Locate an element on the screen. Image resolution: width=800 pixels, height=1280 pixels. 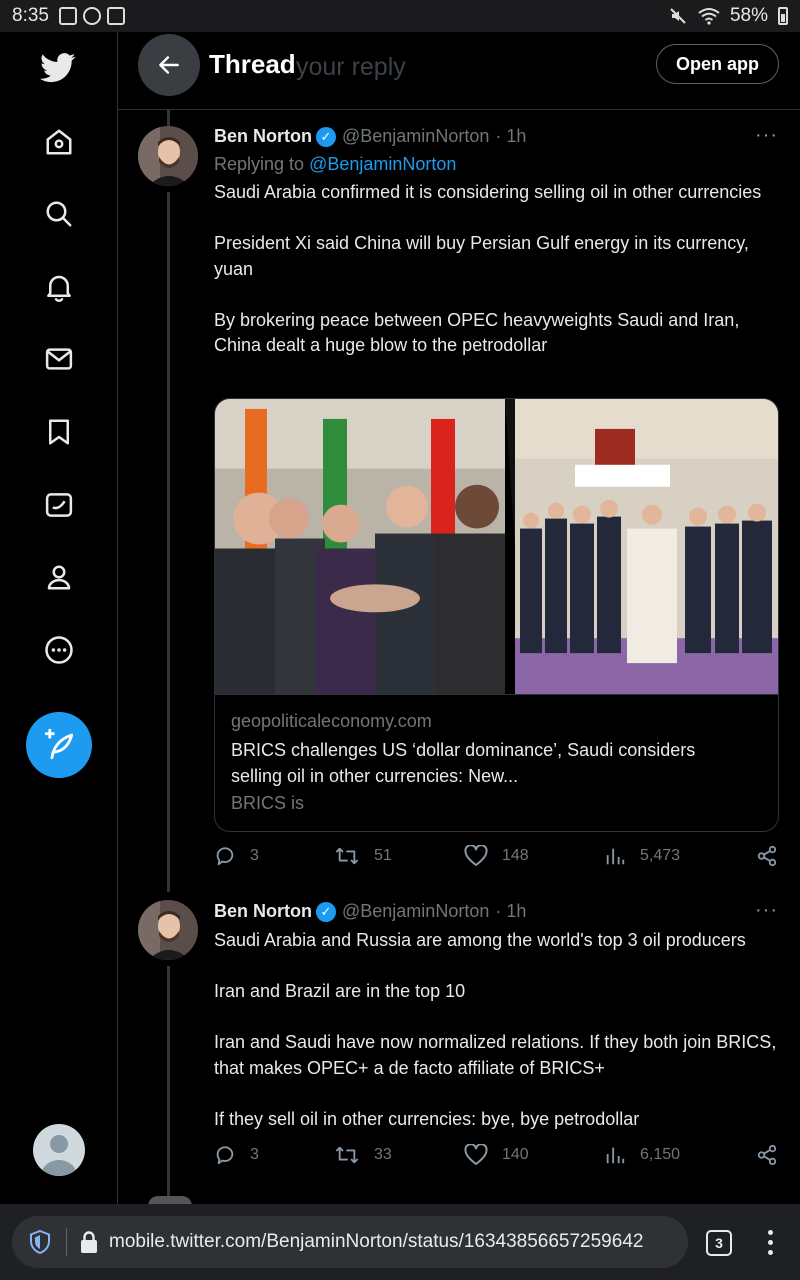
retweet-button: 51 is located at coordinates (363, 856).